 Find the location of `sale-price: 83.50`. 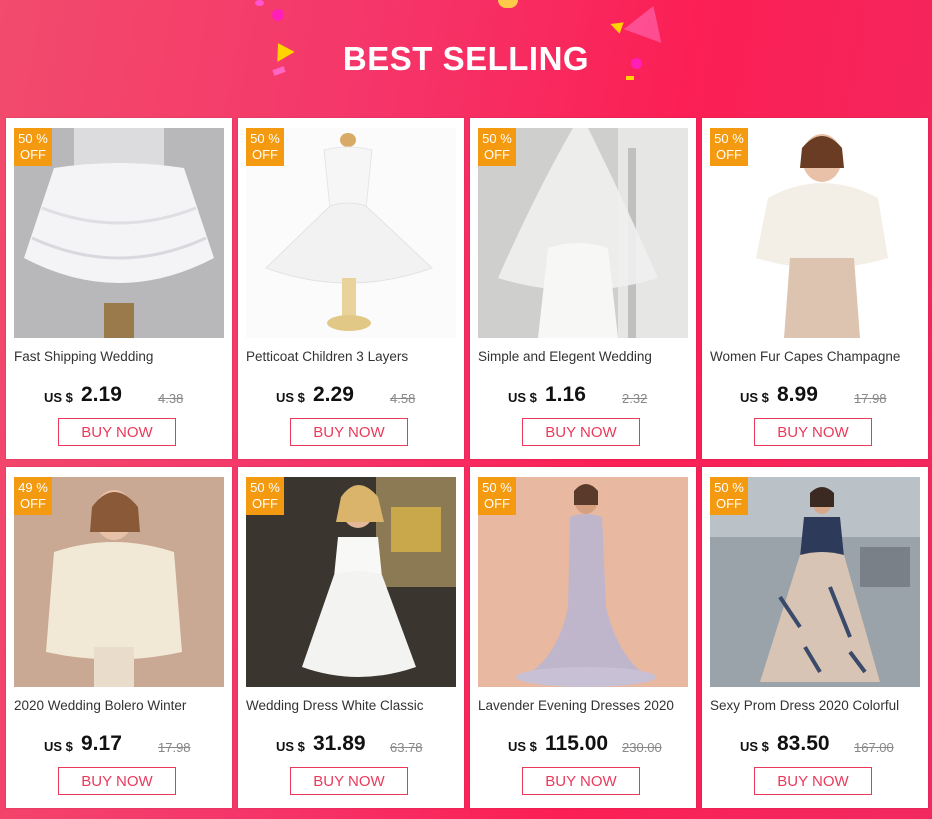

sale-price: 83.50 is located at coordinates (803, 743).